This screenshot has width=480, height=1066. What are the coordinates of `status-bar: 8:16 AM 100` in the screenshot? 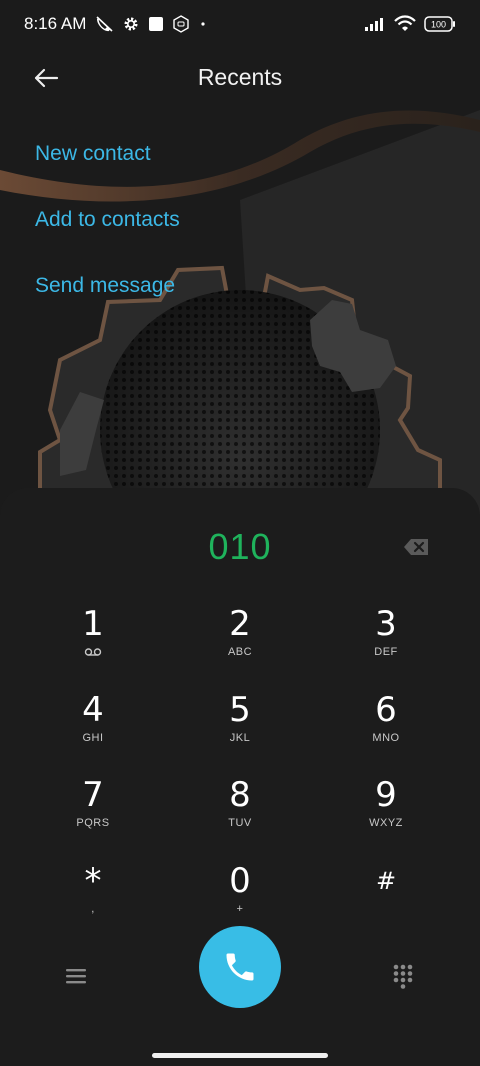 It's located at (240, 24).